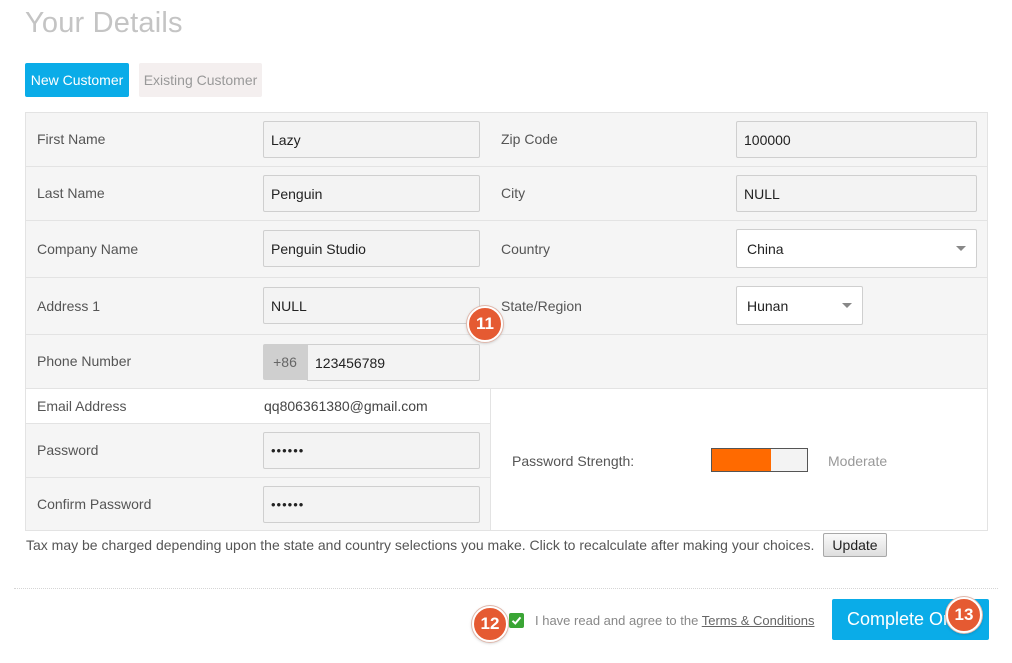 The image size is (1012, 663). What do you see at coordinates (490, 624) in the screenshot?
I see `step-badge-12: 12` at bounding box center [490, 624].